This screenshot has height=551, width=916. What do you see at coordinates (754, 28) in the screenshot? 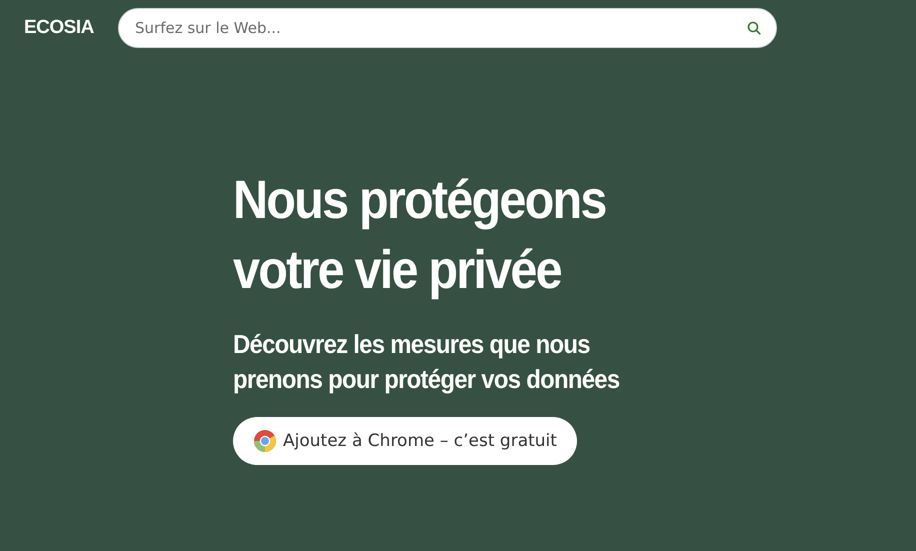
I see `search-icon` at bounding box center [754, 28].